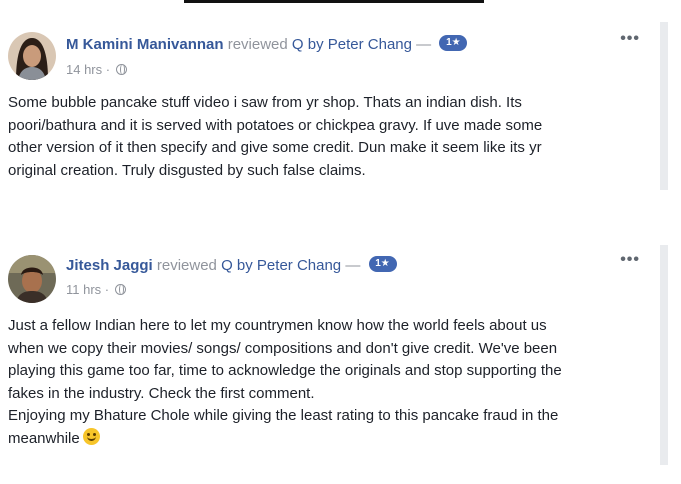  Describe the element at coordinates (83, 289) in the screenshot. I see `timestamp-link: 11 hrs` at that location.